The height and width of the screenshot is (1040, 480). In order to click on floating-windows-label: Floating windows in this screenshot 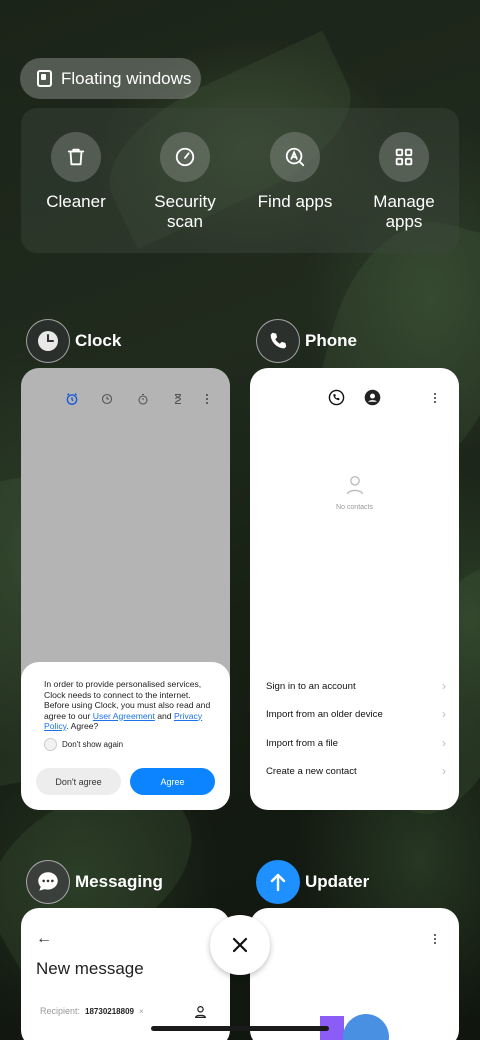, I will do `click(126, 78)`.